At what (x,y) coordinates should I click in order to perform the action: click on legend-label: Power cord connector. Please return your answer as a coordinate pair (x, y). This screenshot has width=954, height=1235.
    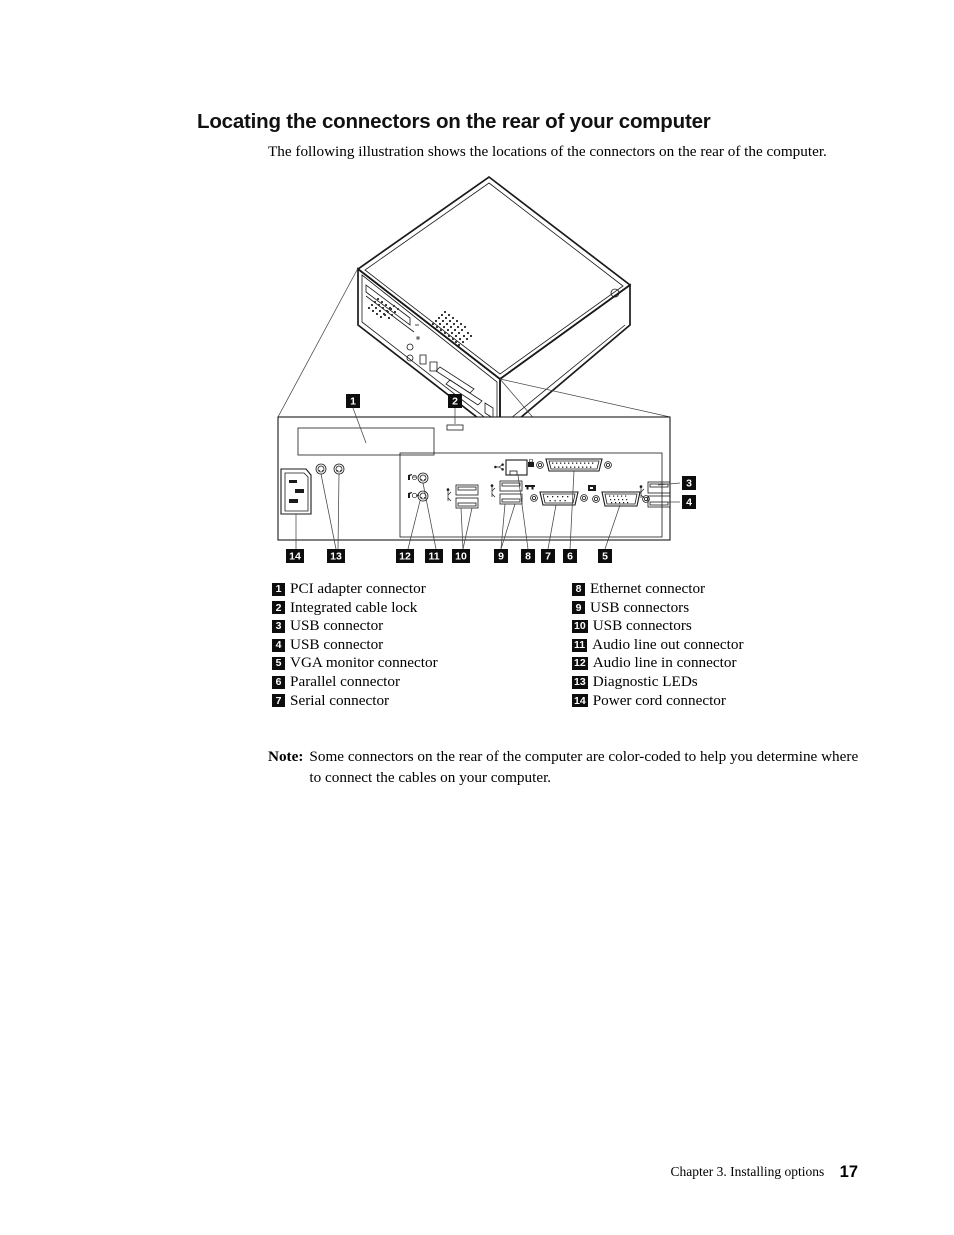
    Looking at the image, I should click on (659, 700).